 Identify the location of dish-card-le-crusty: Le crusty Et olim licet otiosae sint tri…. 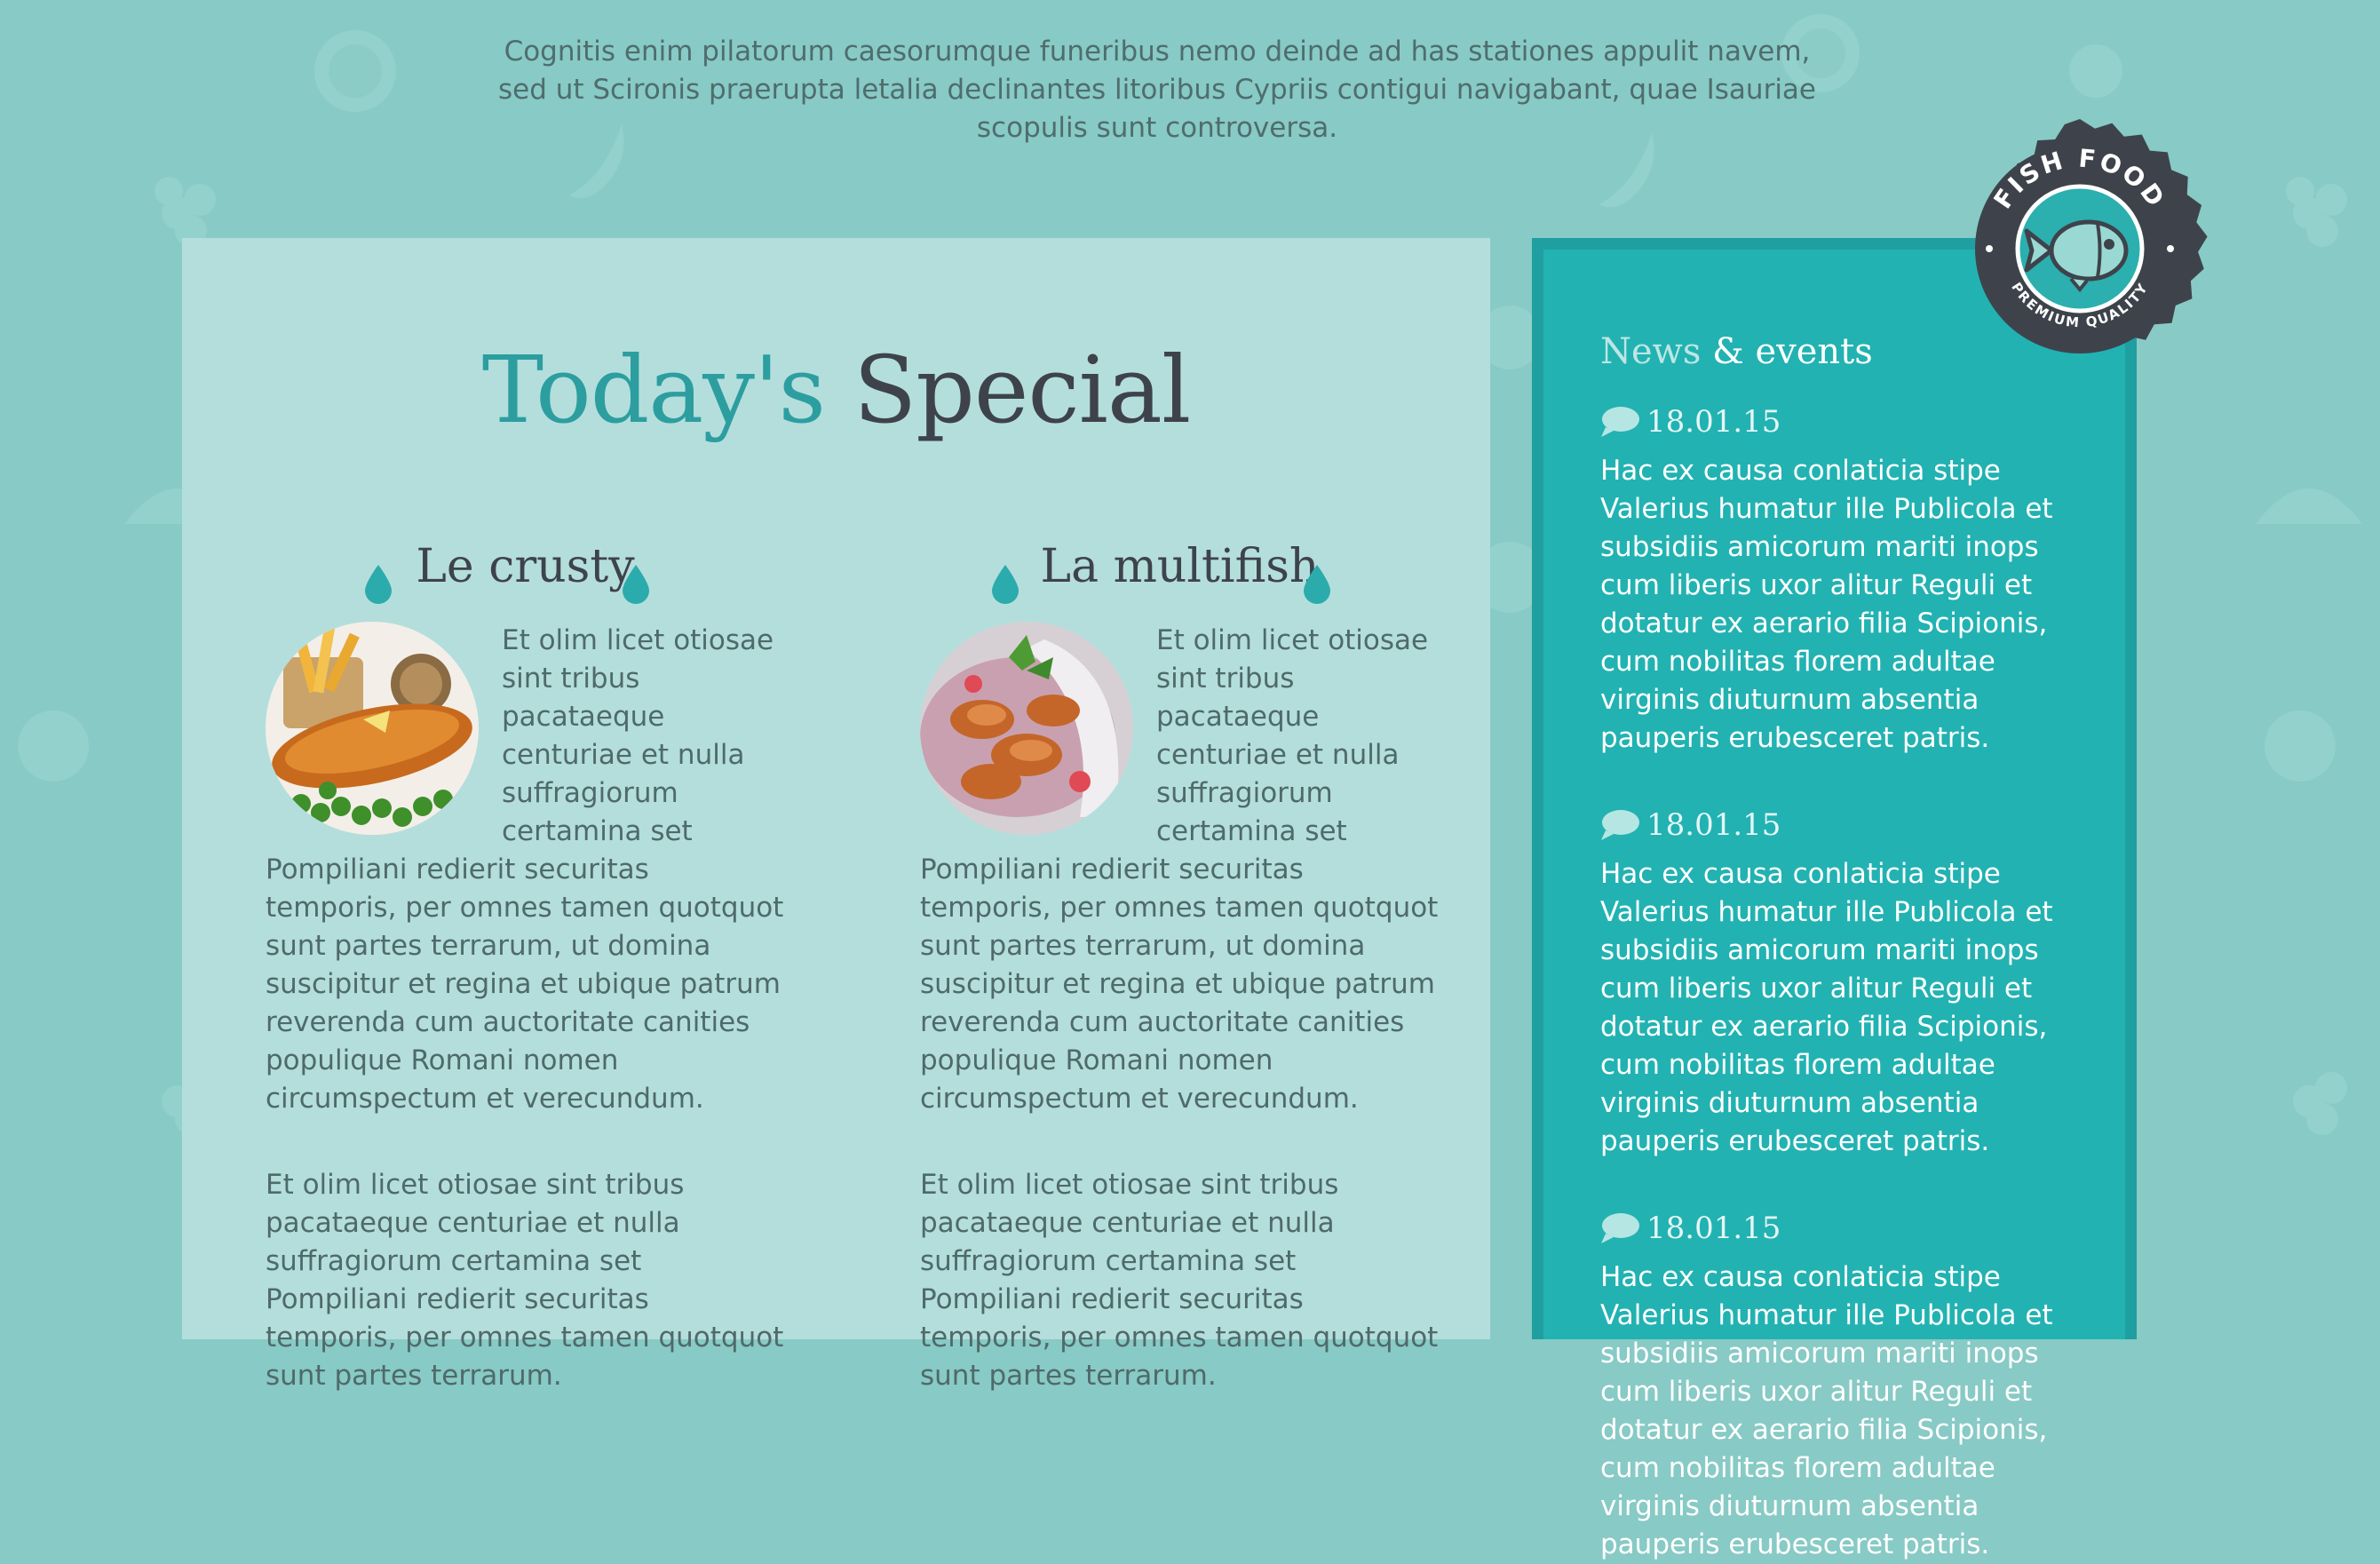
(525, 988).